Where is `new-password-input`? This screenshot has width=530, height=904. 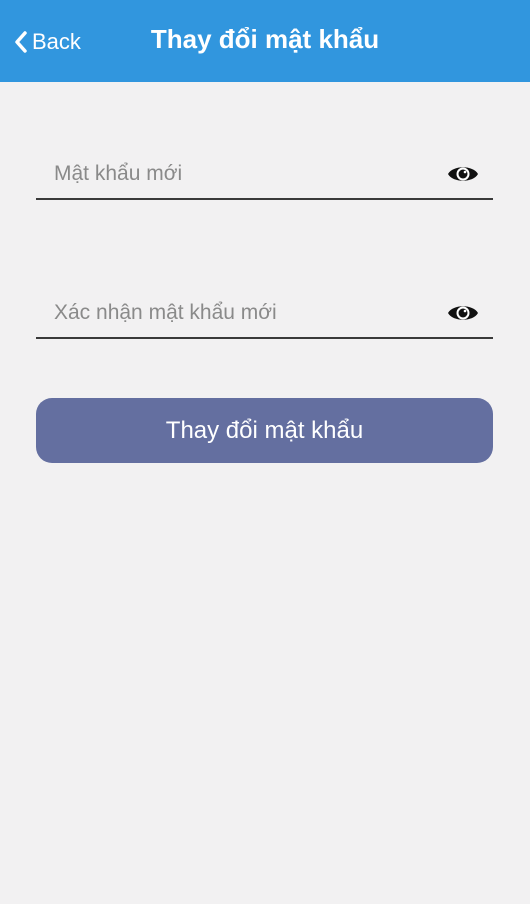 new-password-input is located at coordinates (244, 174).